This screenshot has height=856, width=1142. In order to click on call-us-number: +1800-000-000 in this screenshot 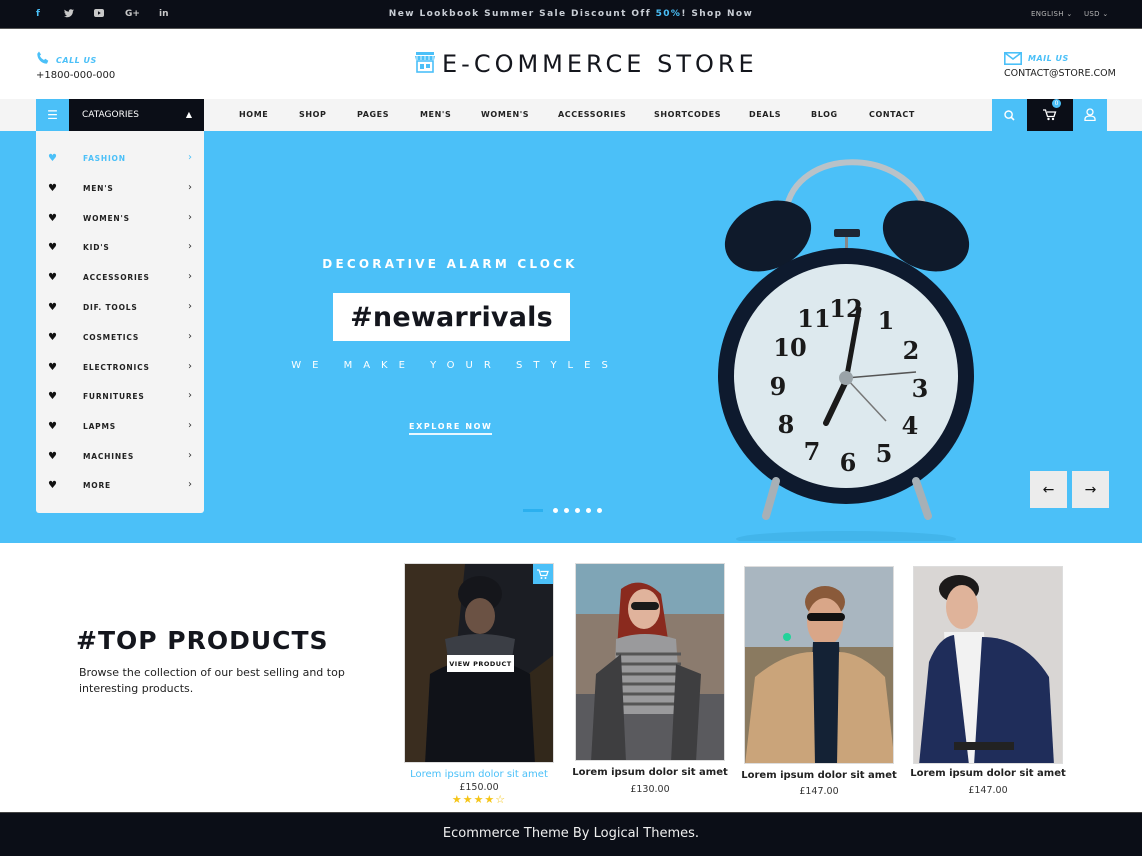, I will do `click(75, 75)`.